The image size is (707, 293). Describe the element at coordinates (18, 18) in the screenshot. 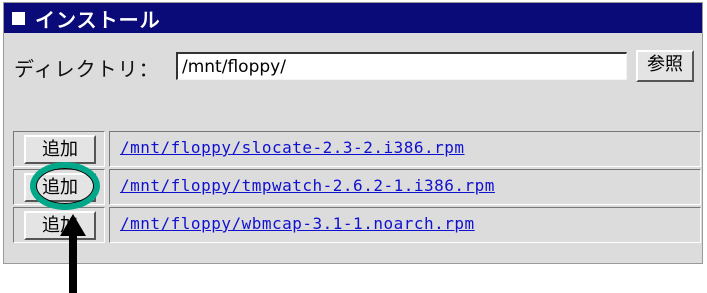

I see `window-square-icon` at that location.